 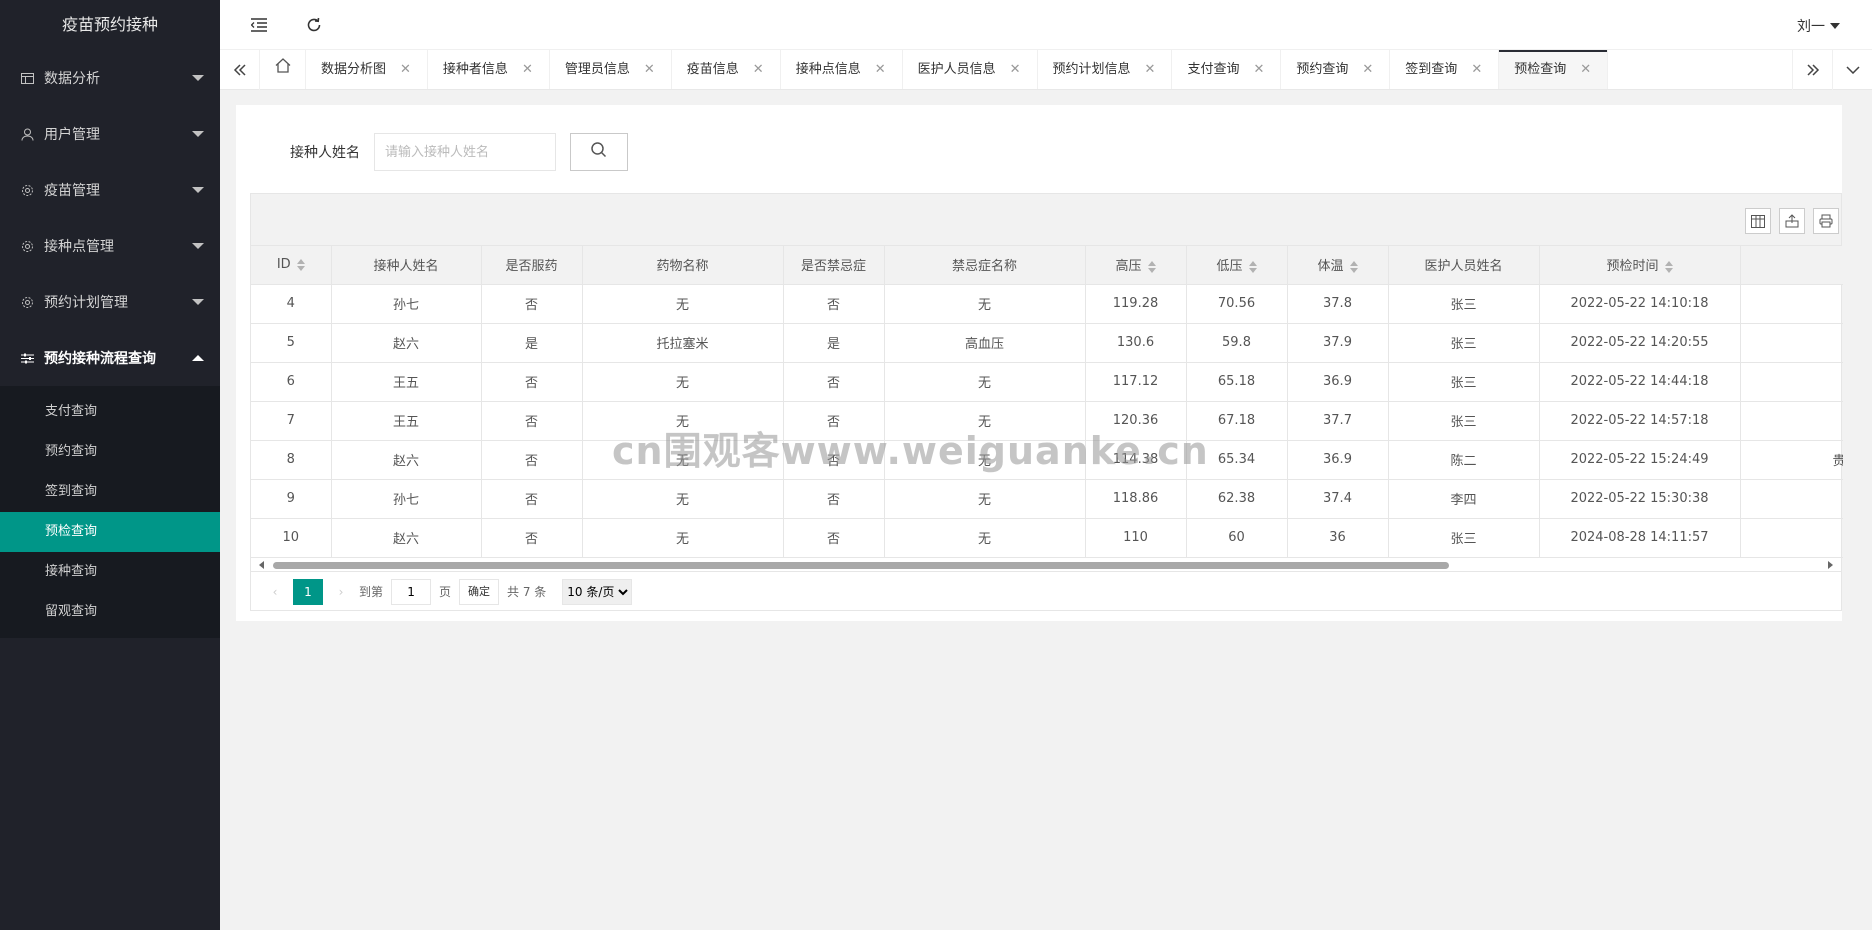 I want to click on tab-vaccine-info: 疫苗信息 ✕, so click(x=726, y=69).